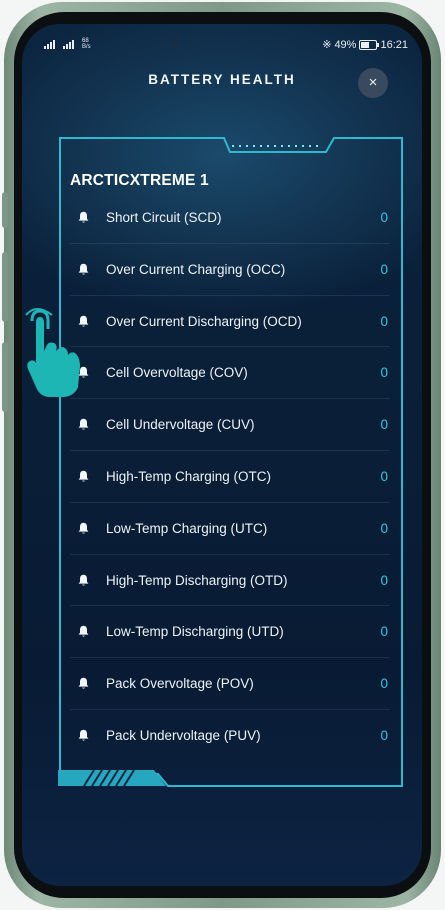 Image resolution: width=445 pixels, height=910 pixels. I want to click on alarm-row: Over Current Charging (OCC) 0, so click(230, 270).